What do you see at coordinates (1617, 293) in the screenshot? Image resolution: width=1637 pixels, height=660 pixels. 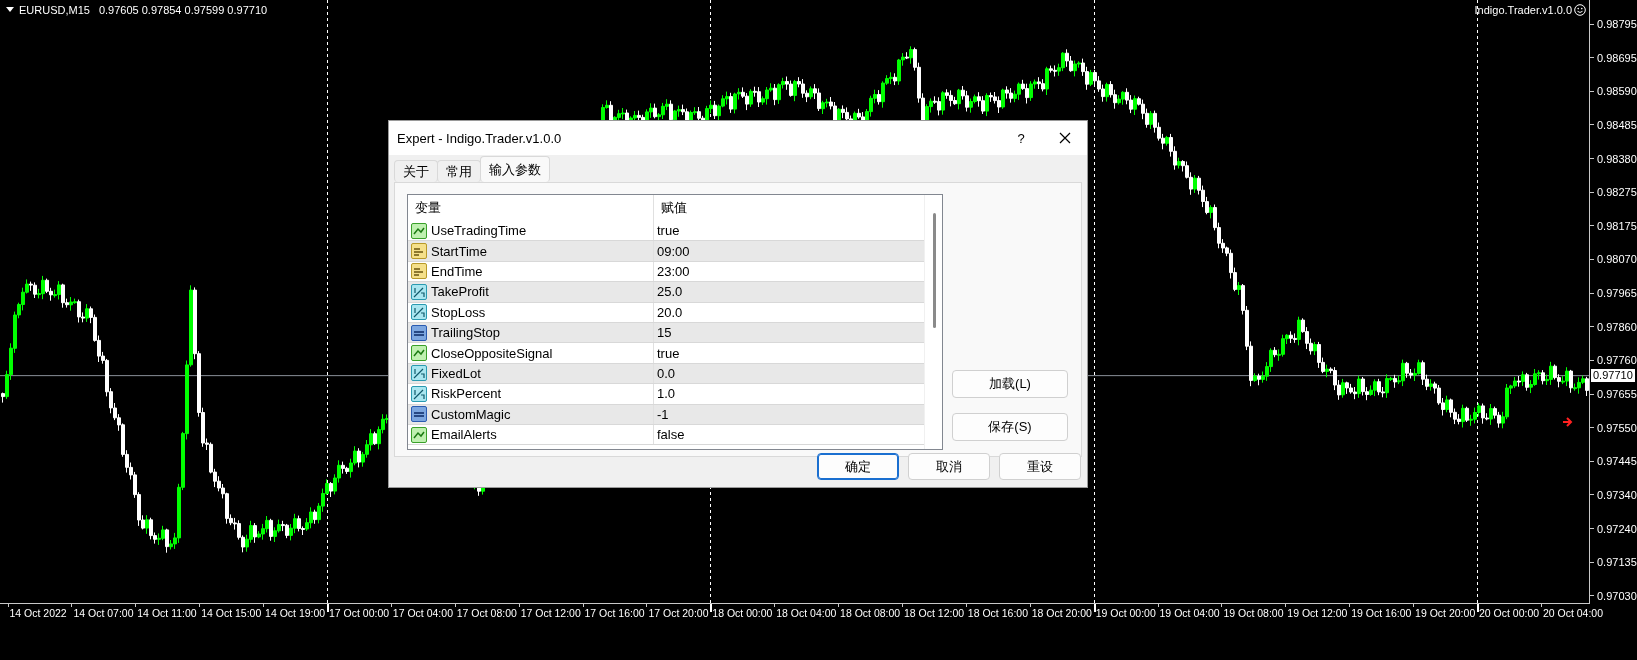 I see `price-label: 0.97965` at bounding box center [1617, 293].